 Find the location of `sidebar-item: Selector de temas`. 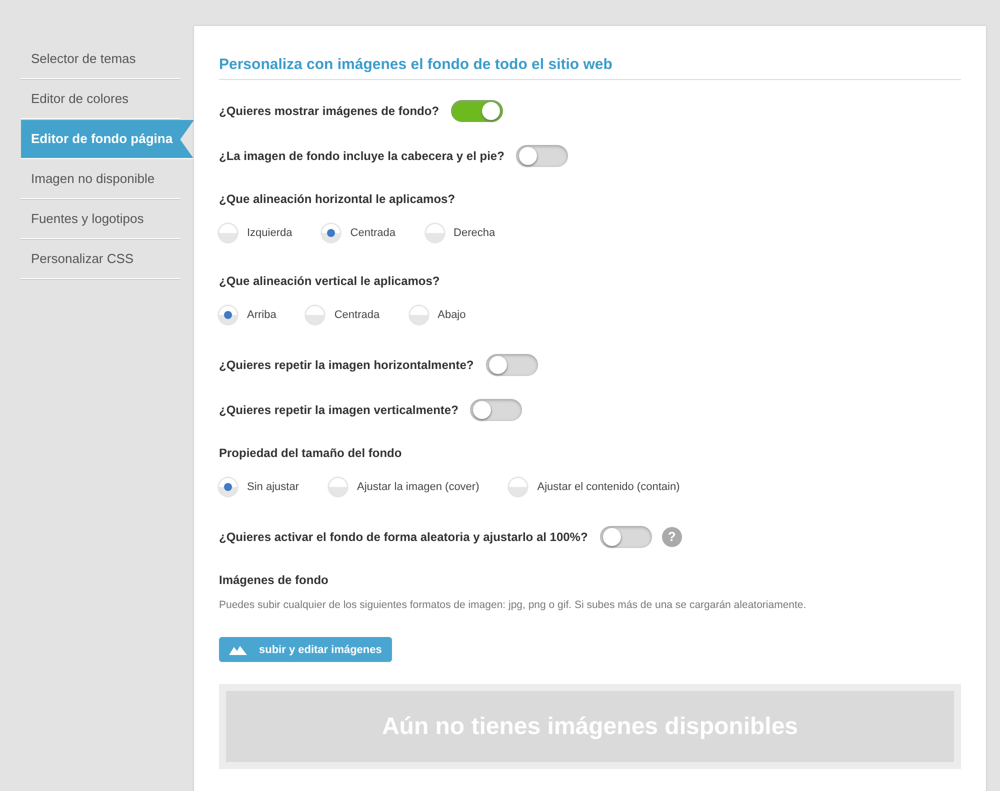

sidebar-item: Selector de temas is located at coordinates (100, 59).